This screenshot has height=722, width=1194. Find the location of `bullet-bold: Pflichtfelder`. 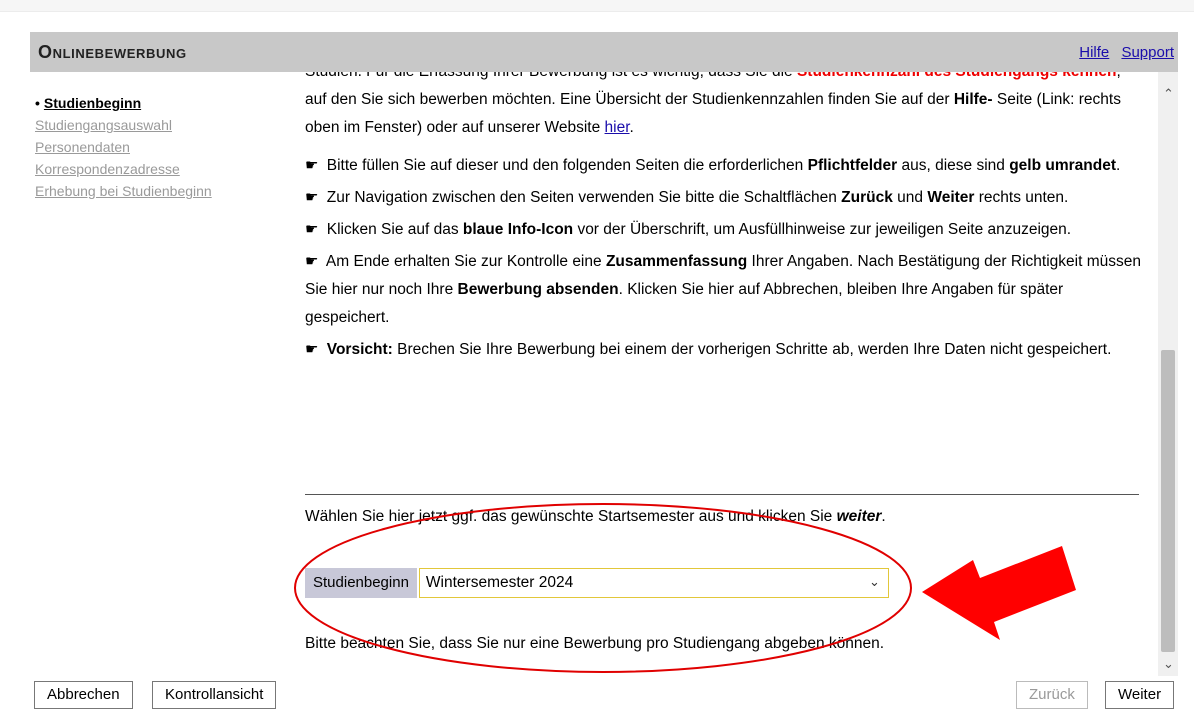

bullet-bold: Pflichtfelder is located at coordinates (852, 165).